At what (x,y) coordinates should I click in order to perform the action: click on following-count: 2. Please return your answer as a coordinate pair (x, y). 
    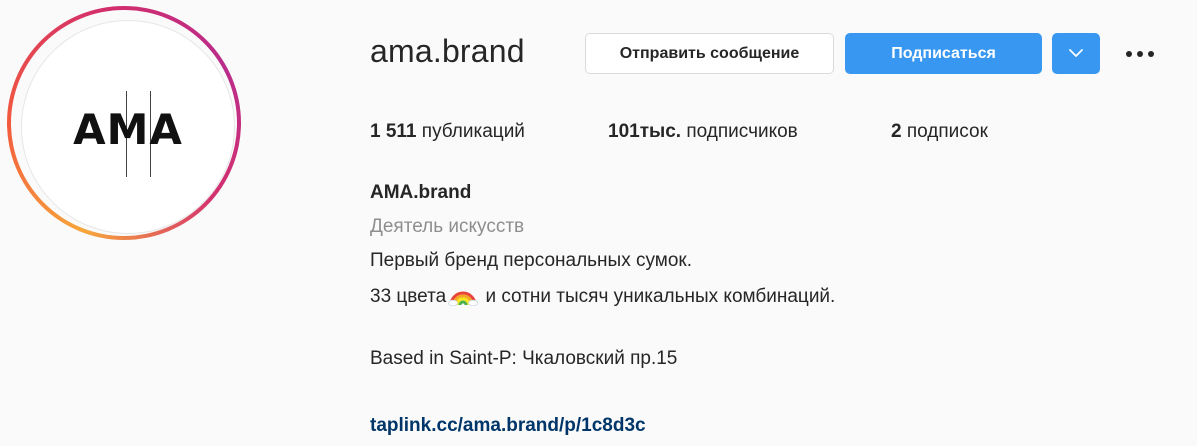
    Looking at the image, I should click on (896, 131).